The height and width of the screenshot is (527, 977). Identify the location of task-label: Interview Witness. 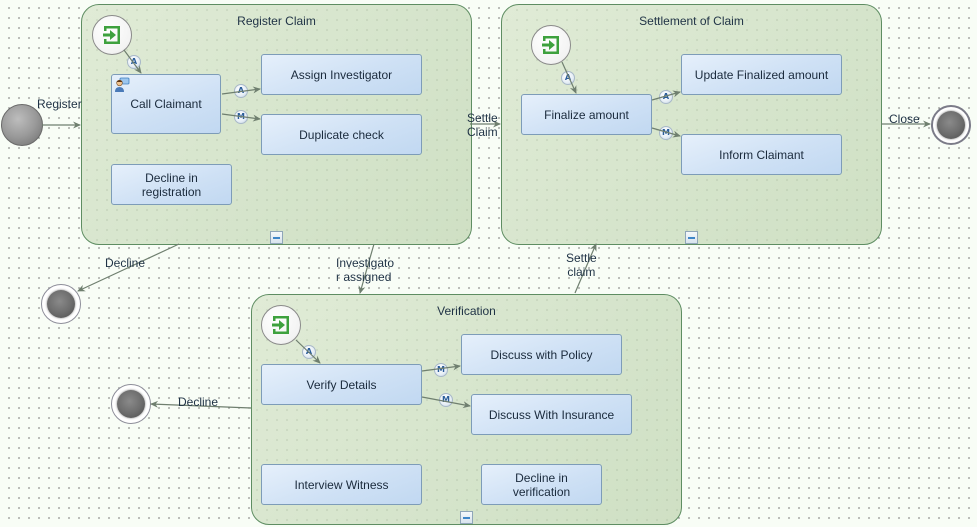
(341, 484).